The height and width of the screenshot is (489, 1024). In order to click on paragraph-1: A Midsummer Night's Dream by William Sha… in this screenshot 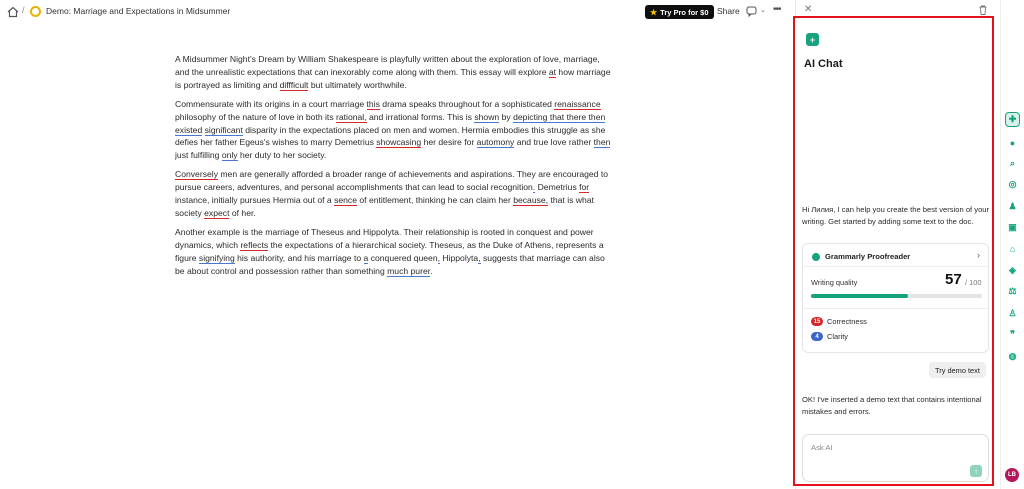, I will do `click(393, 72)`.